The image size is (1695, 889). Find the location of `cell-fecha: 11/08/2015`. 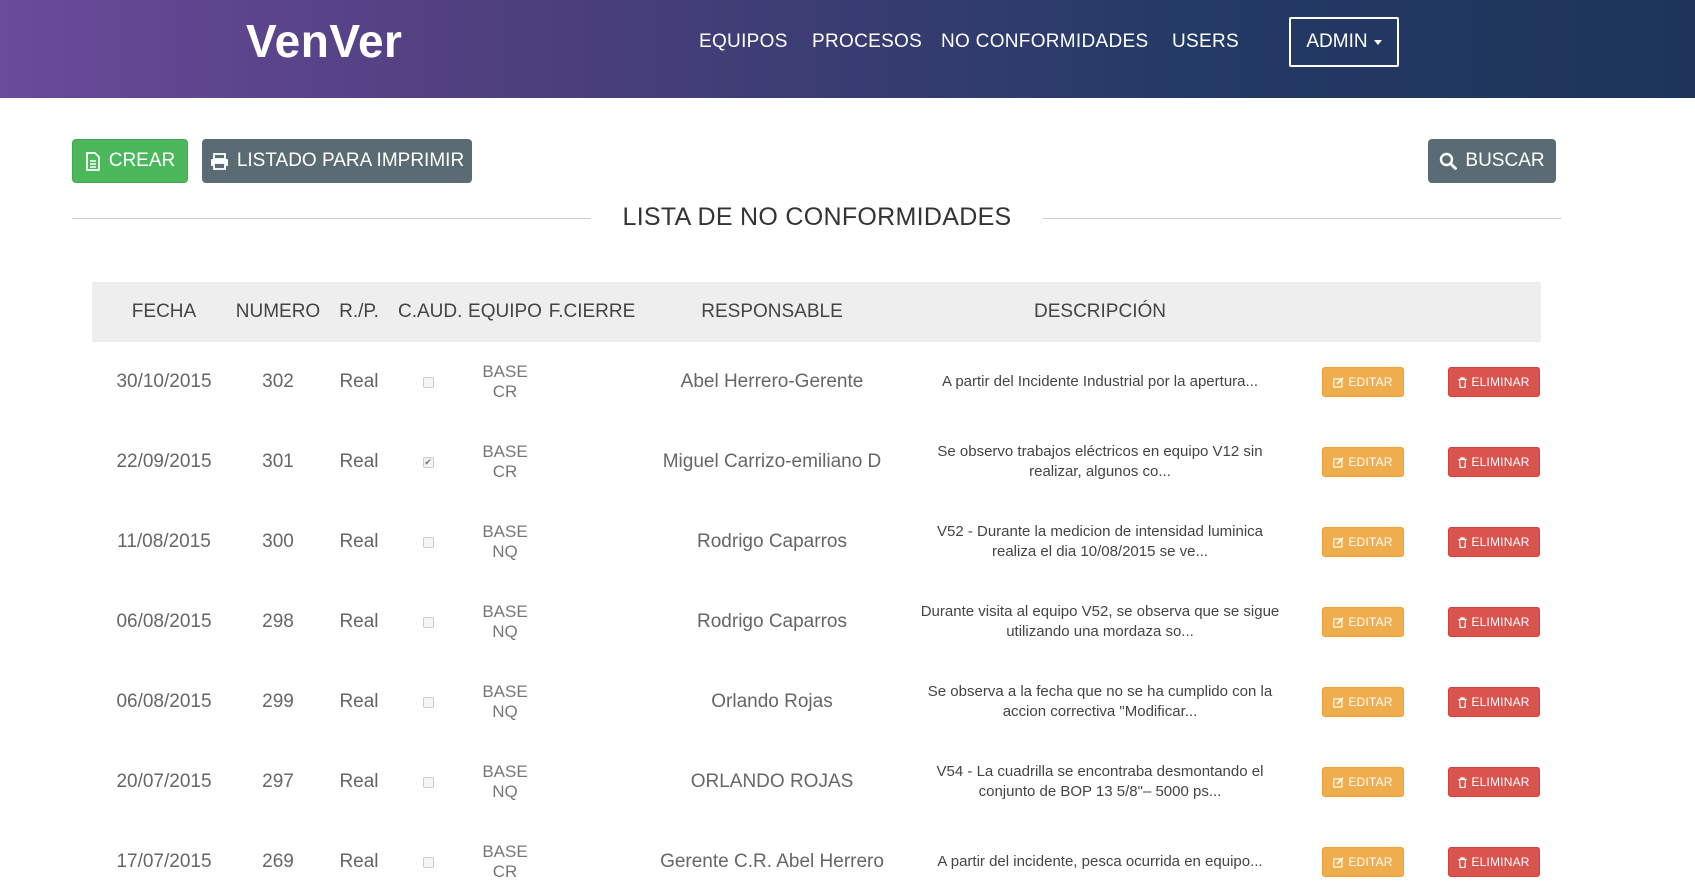

cell-fecha: 11/08/2015 is located at coordinates (164, 541).